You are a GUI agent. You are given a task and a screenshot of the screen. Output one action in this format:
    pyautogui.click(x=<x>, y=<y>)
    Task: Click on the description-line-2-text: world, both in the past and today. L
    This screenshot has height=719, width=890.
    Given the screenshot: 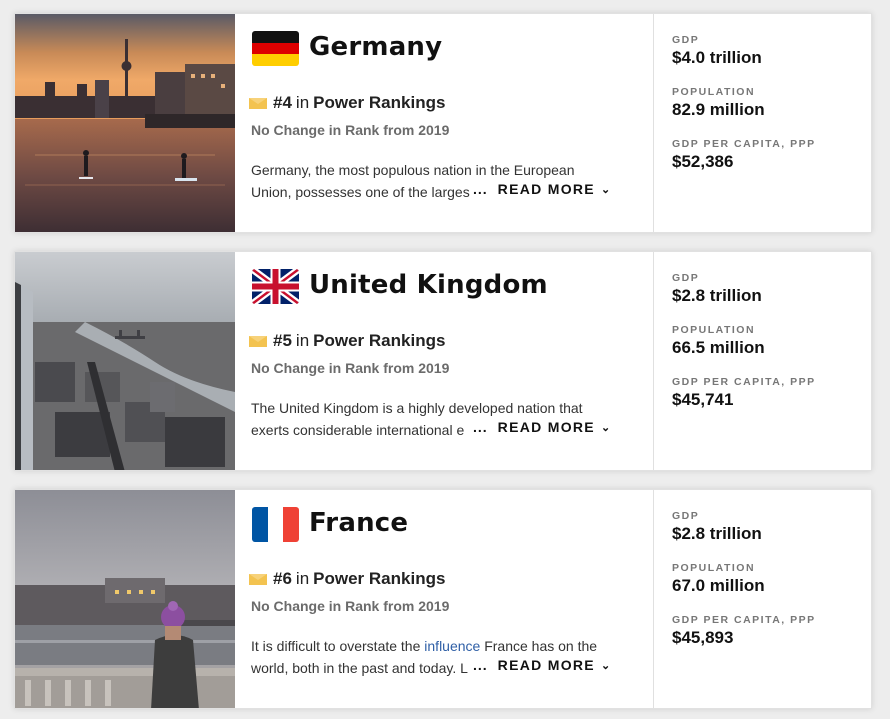 What is the action you would take?
    pyautogui.click(x=359, y=668)
    